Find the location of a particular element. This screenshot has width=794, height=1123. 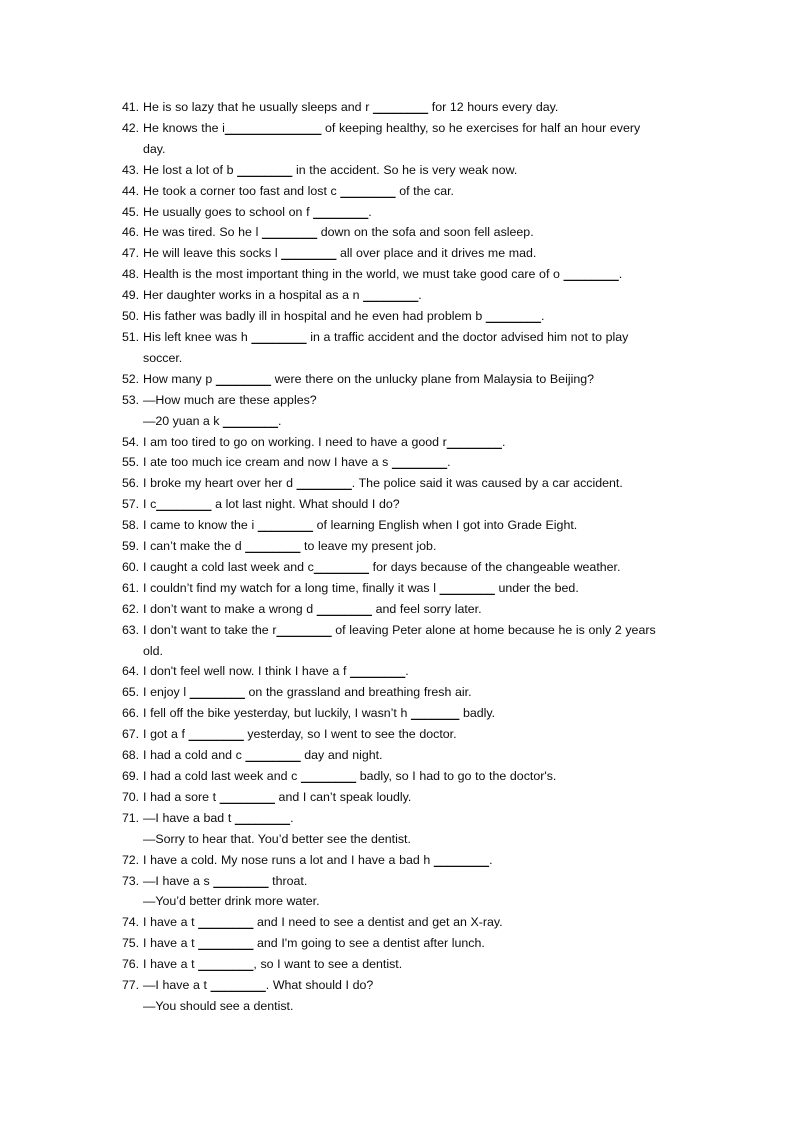

item-continuation-line: —20 yuan a k ________. is located at coordinates (408, 421).